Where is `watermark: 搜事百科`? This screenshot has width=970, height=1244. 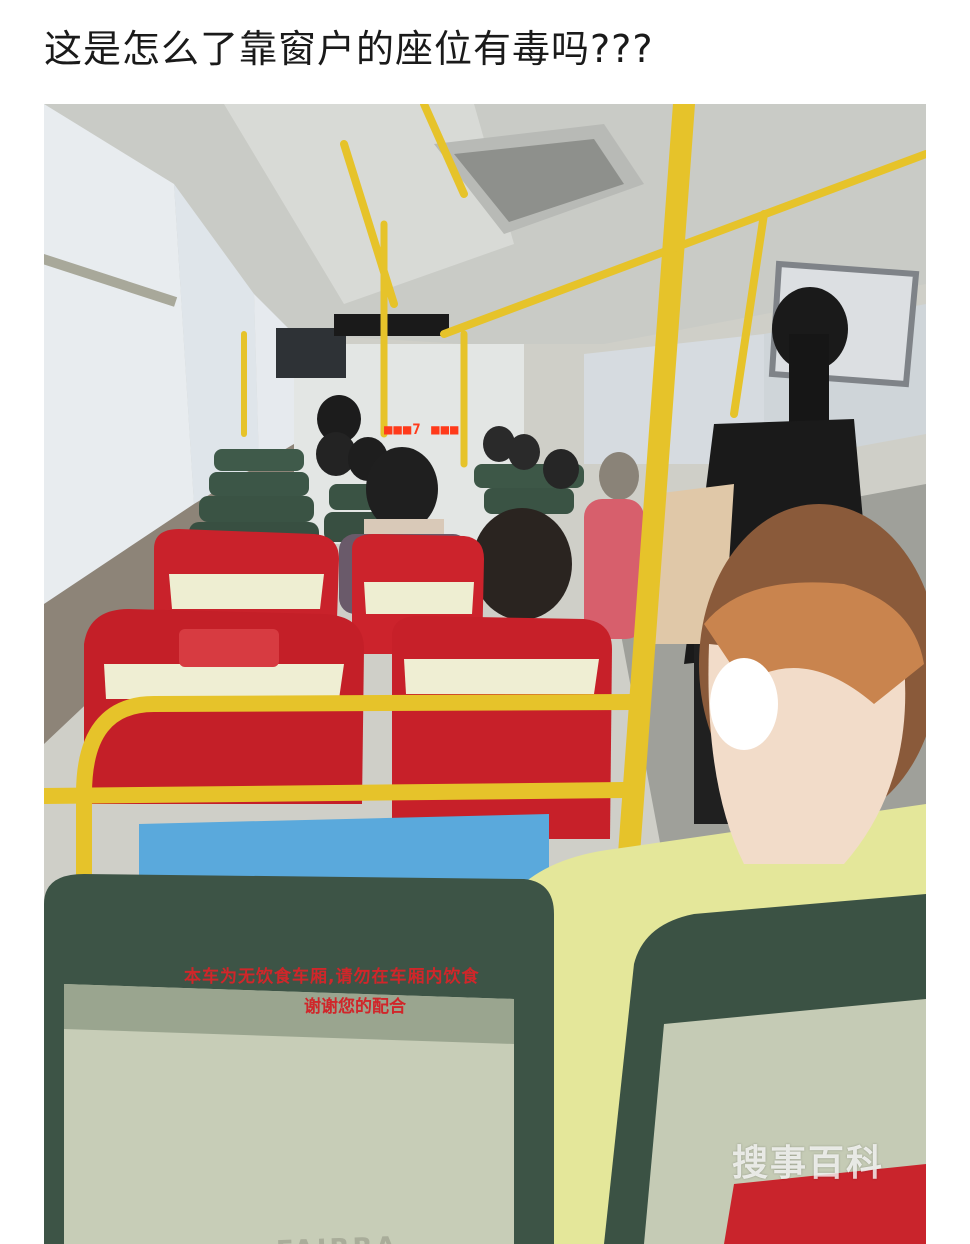 watermark: 搜事百科 is located at coordinates (807, 1163).